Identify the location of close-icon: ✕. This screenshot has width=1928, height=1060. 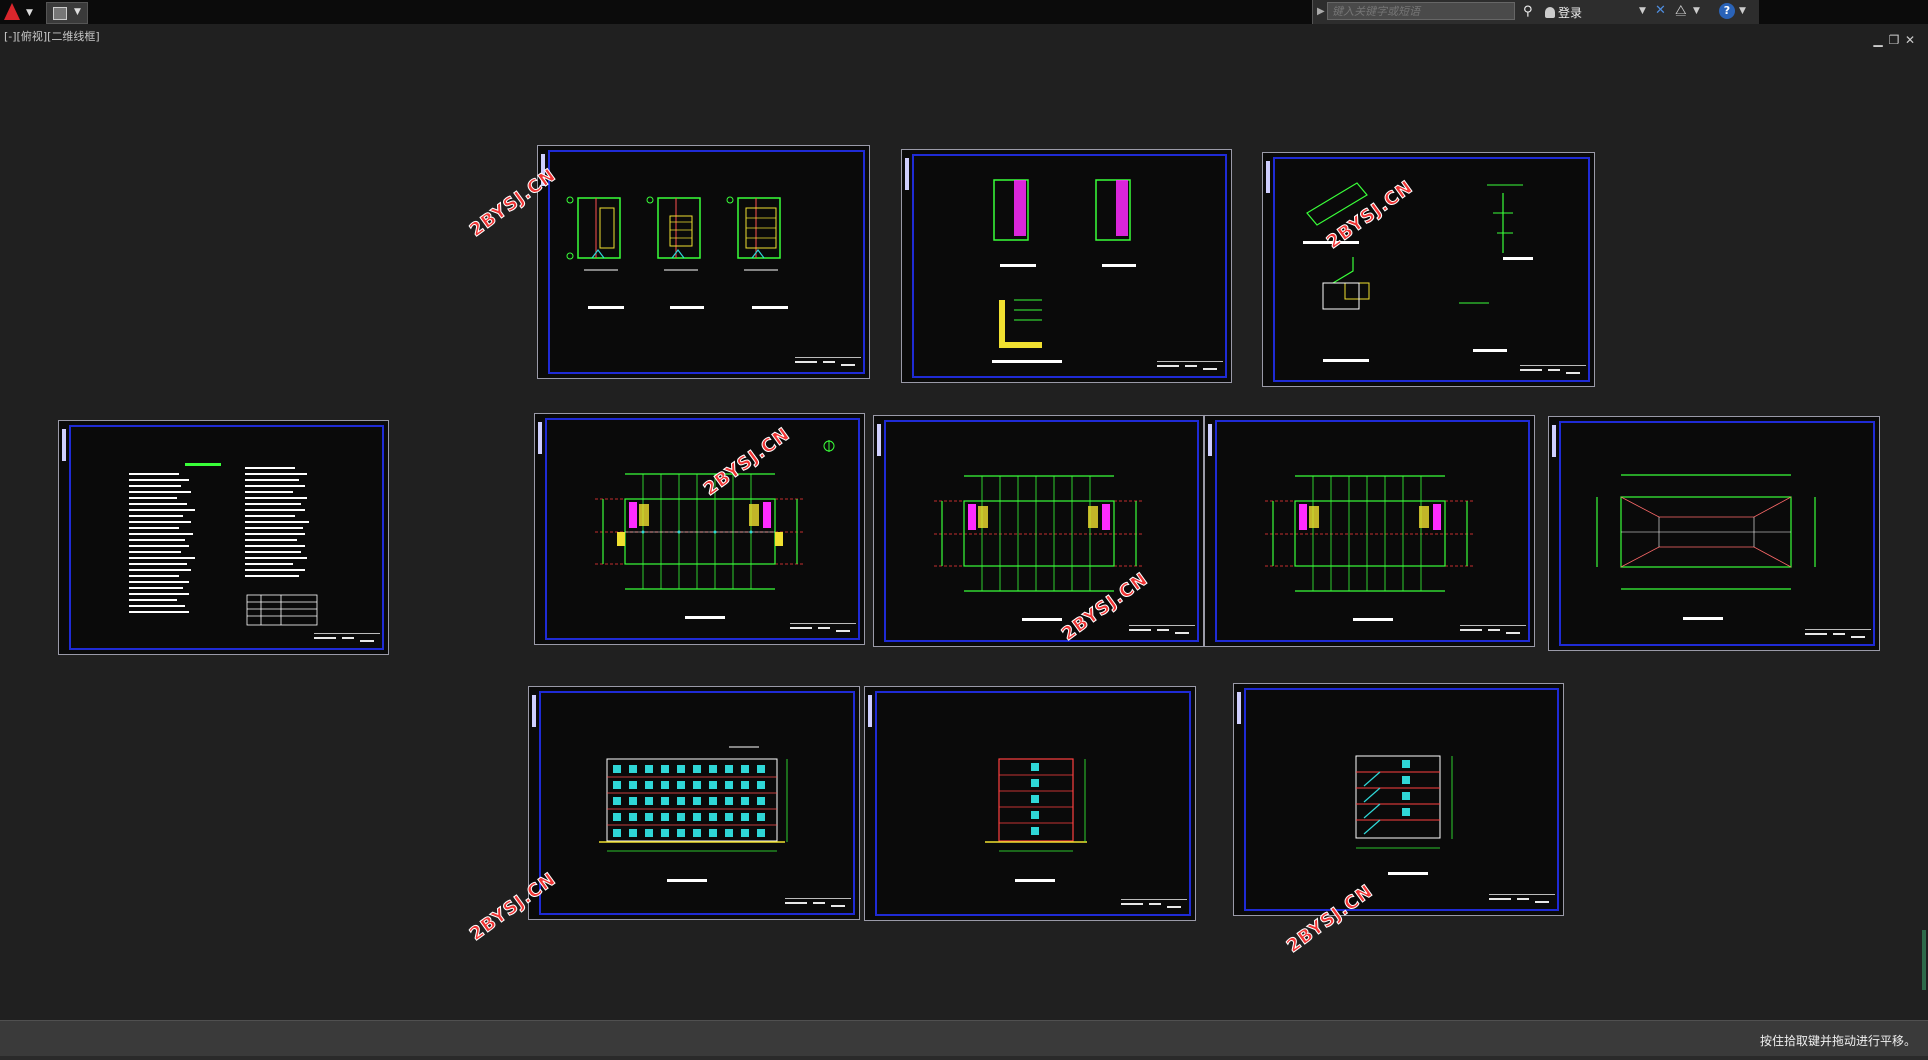
(1910, 40).